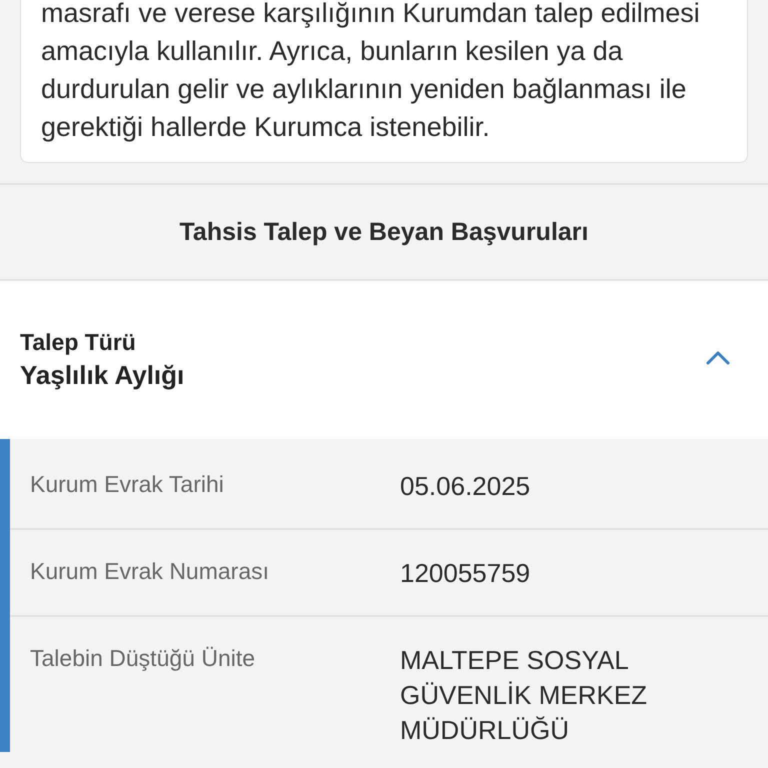 The width and height of the screenshot is (768, 768). I want to click on detail-label: Kurum Evrak Tarihi, so click(127, 484).